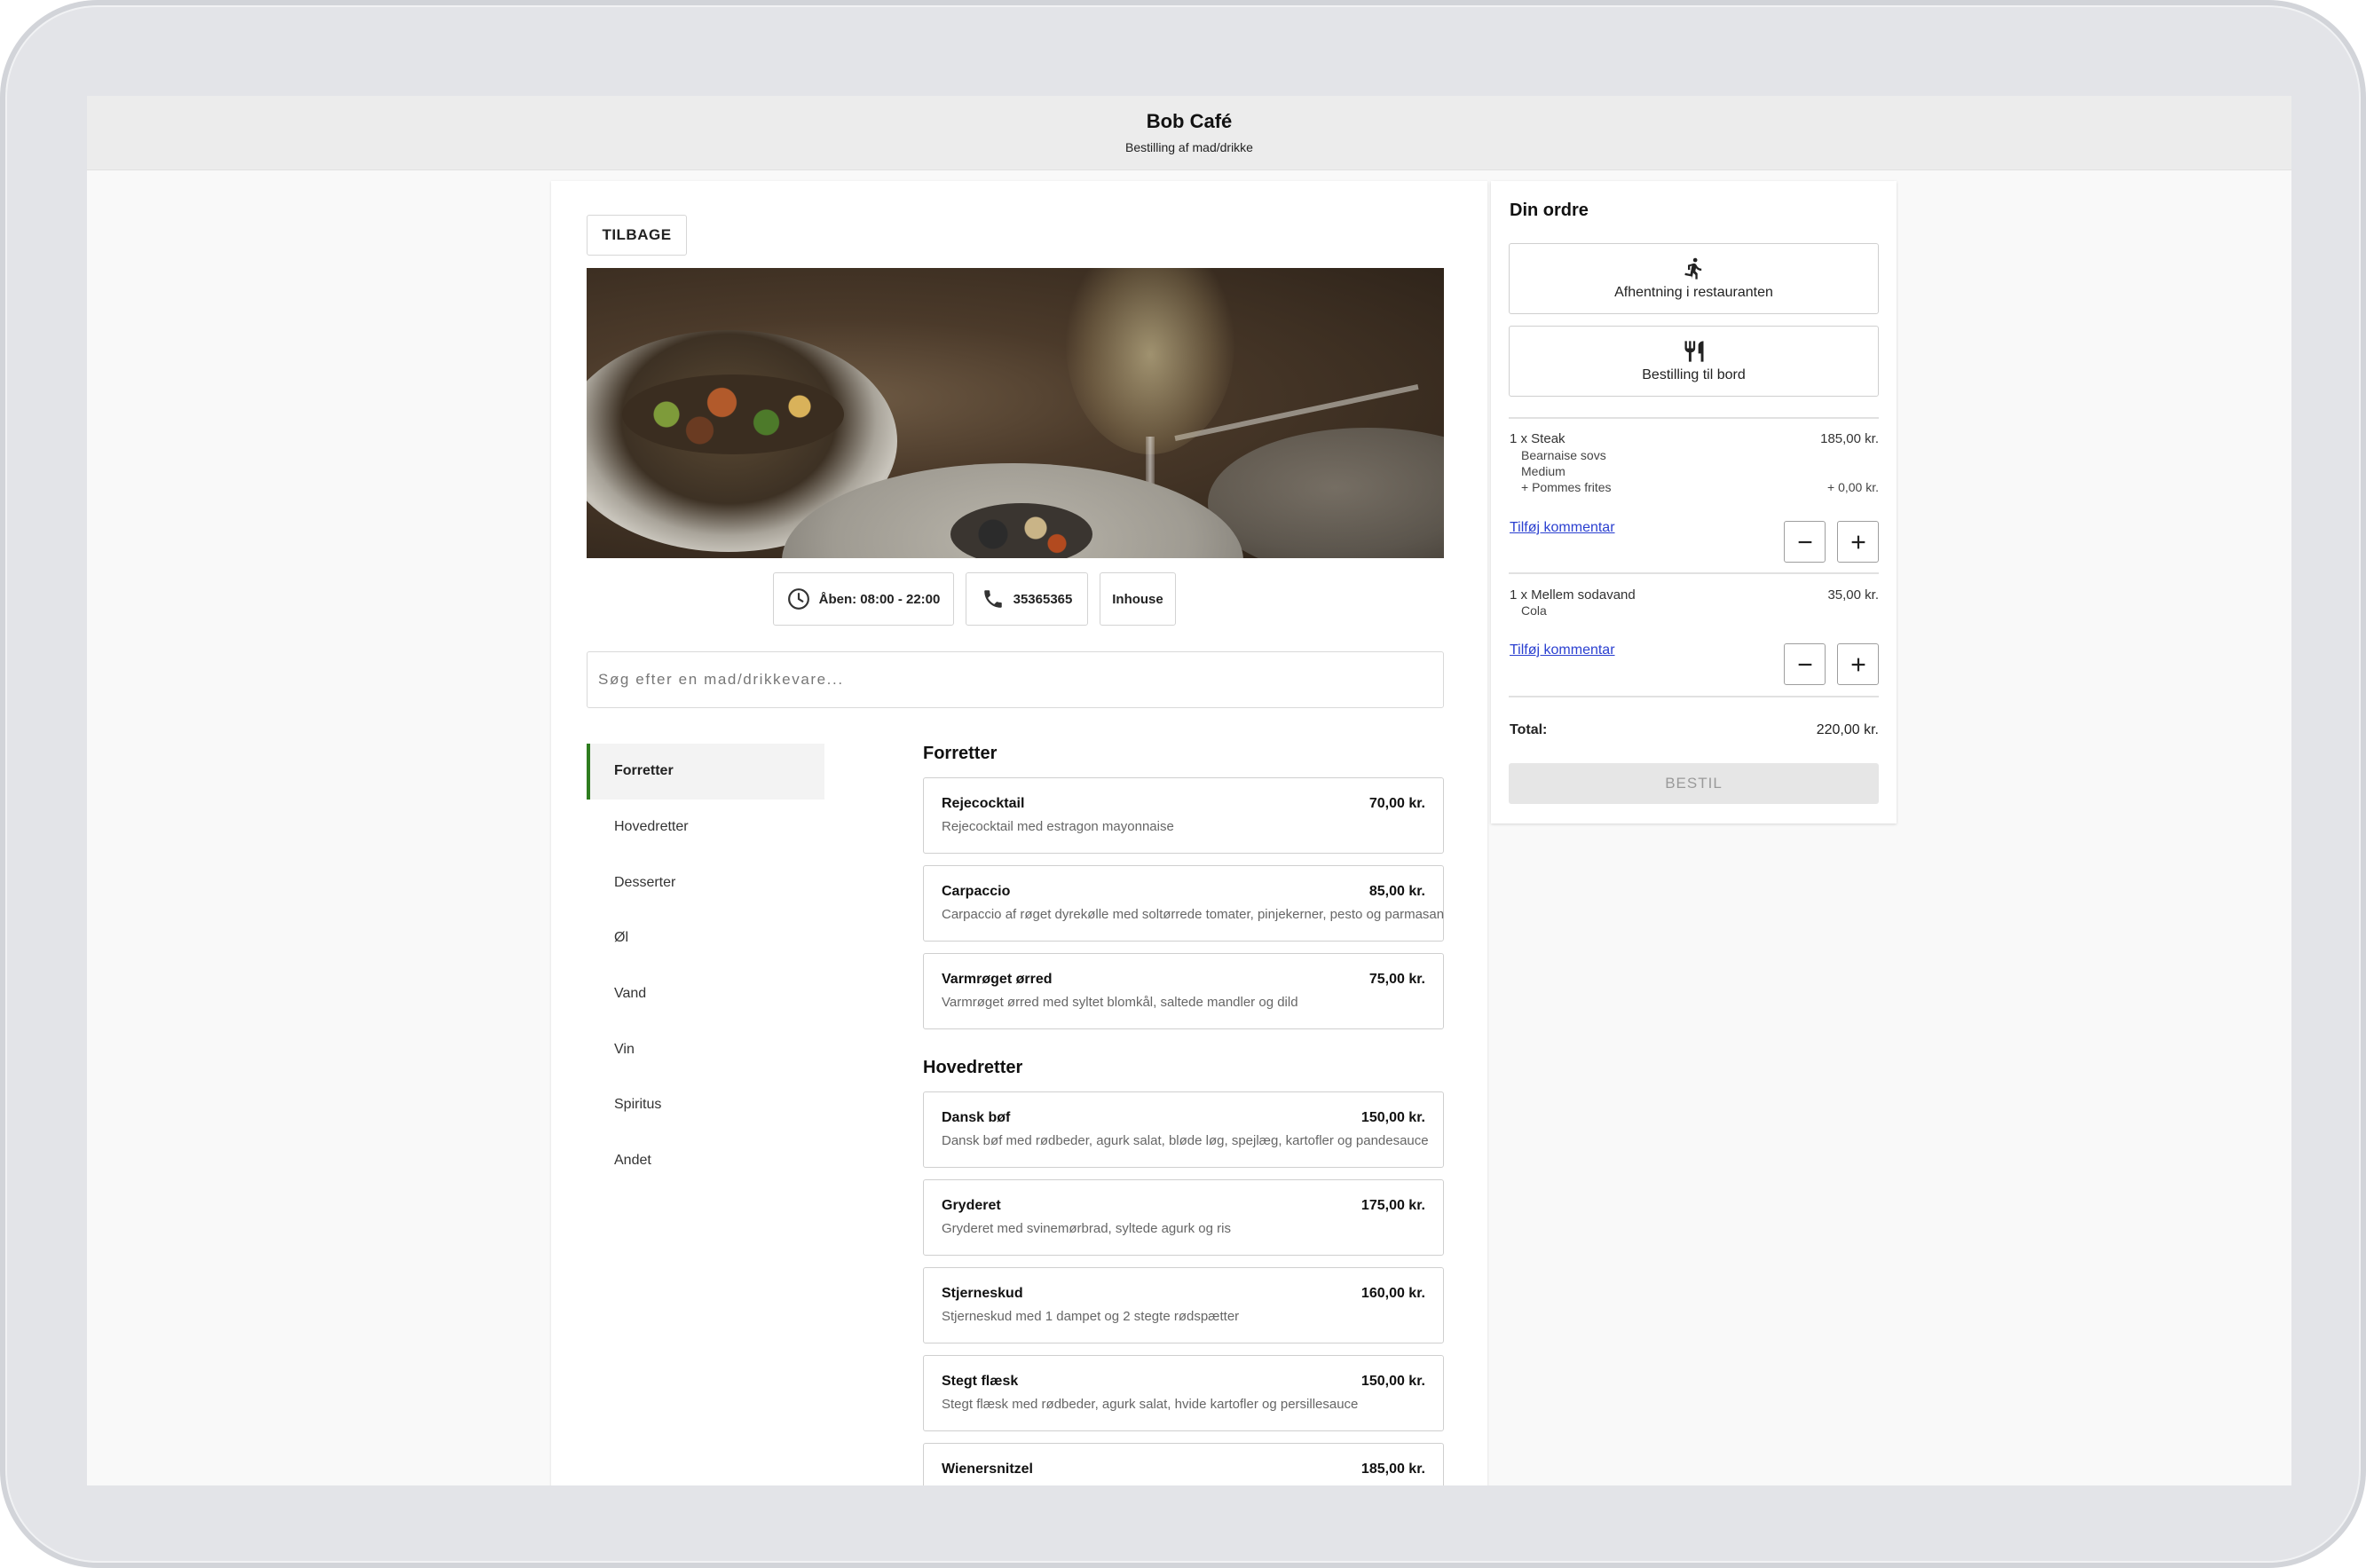 The image size is (2366, 1568). I want to click on phone-pill: 35365365, so click(1027, 599).